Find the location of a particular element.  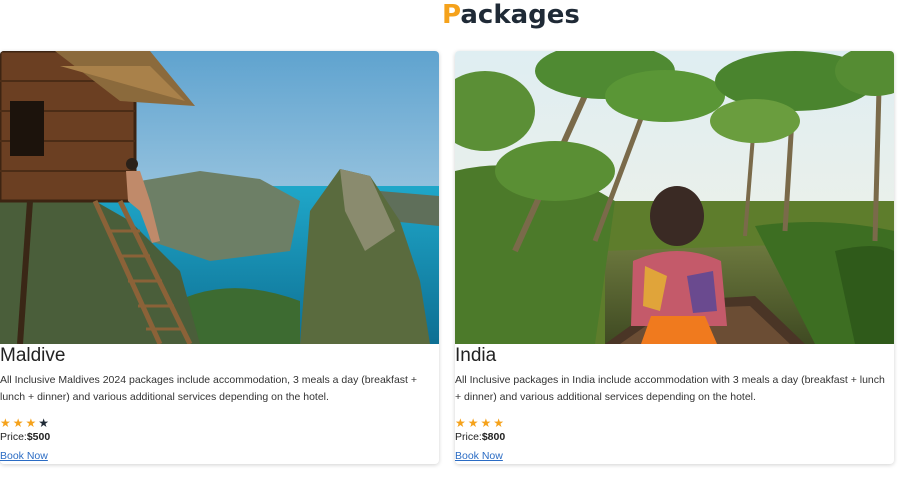

page-title-first-letter: P is located at coordinates (451, 15).